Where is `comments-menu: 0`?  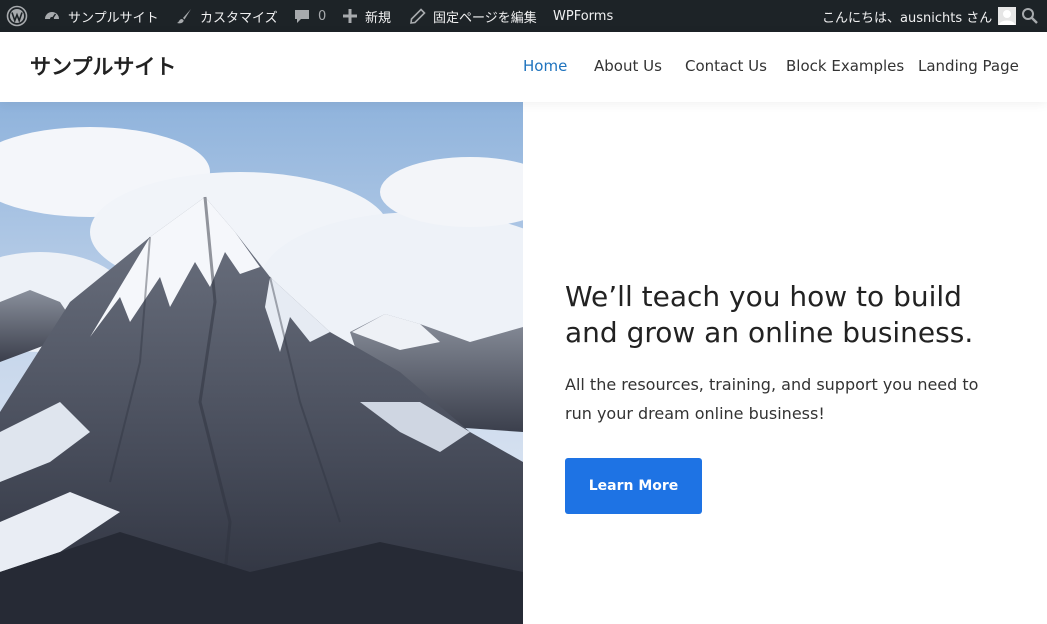
comments-menu: 0 is located at coordinates (310, 16).